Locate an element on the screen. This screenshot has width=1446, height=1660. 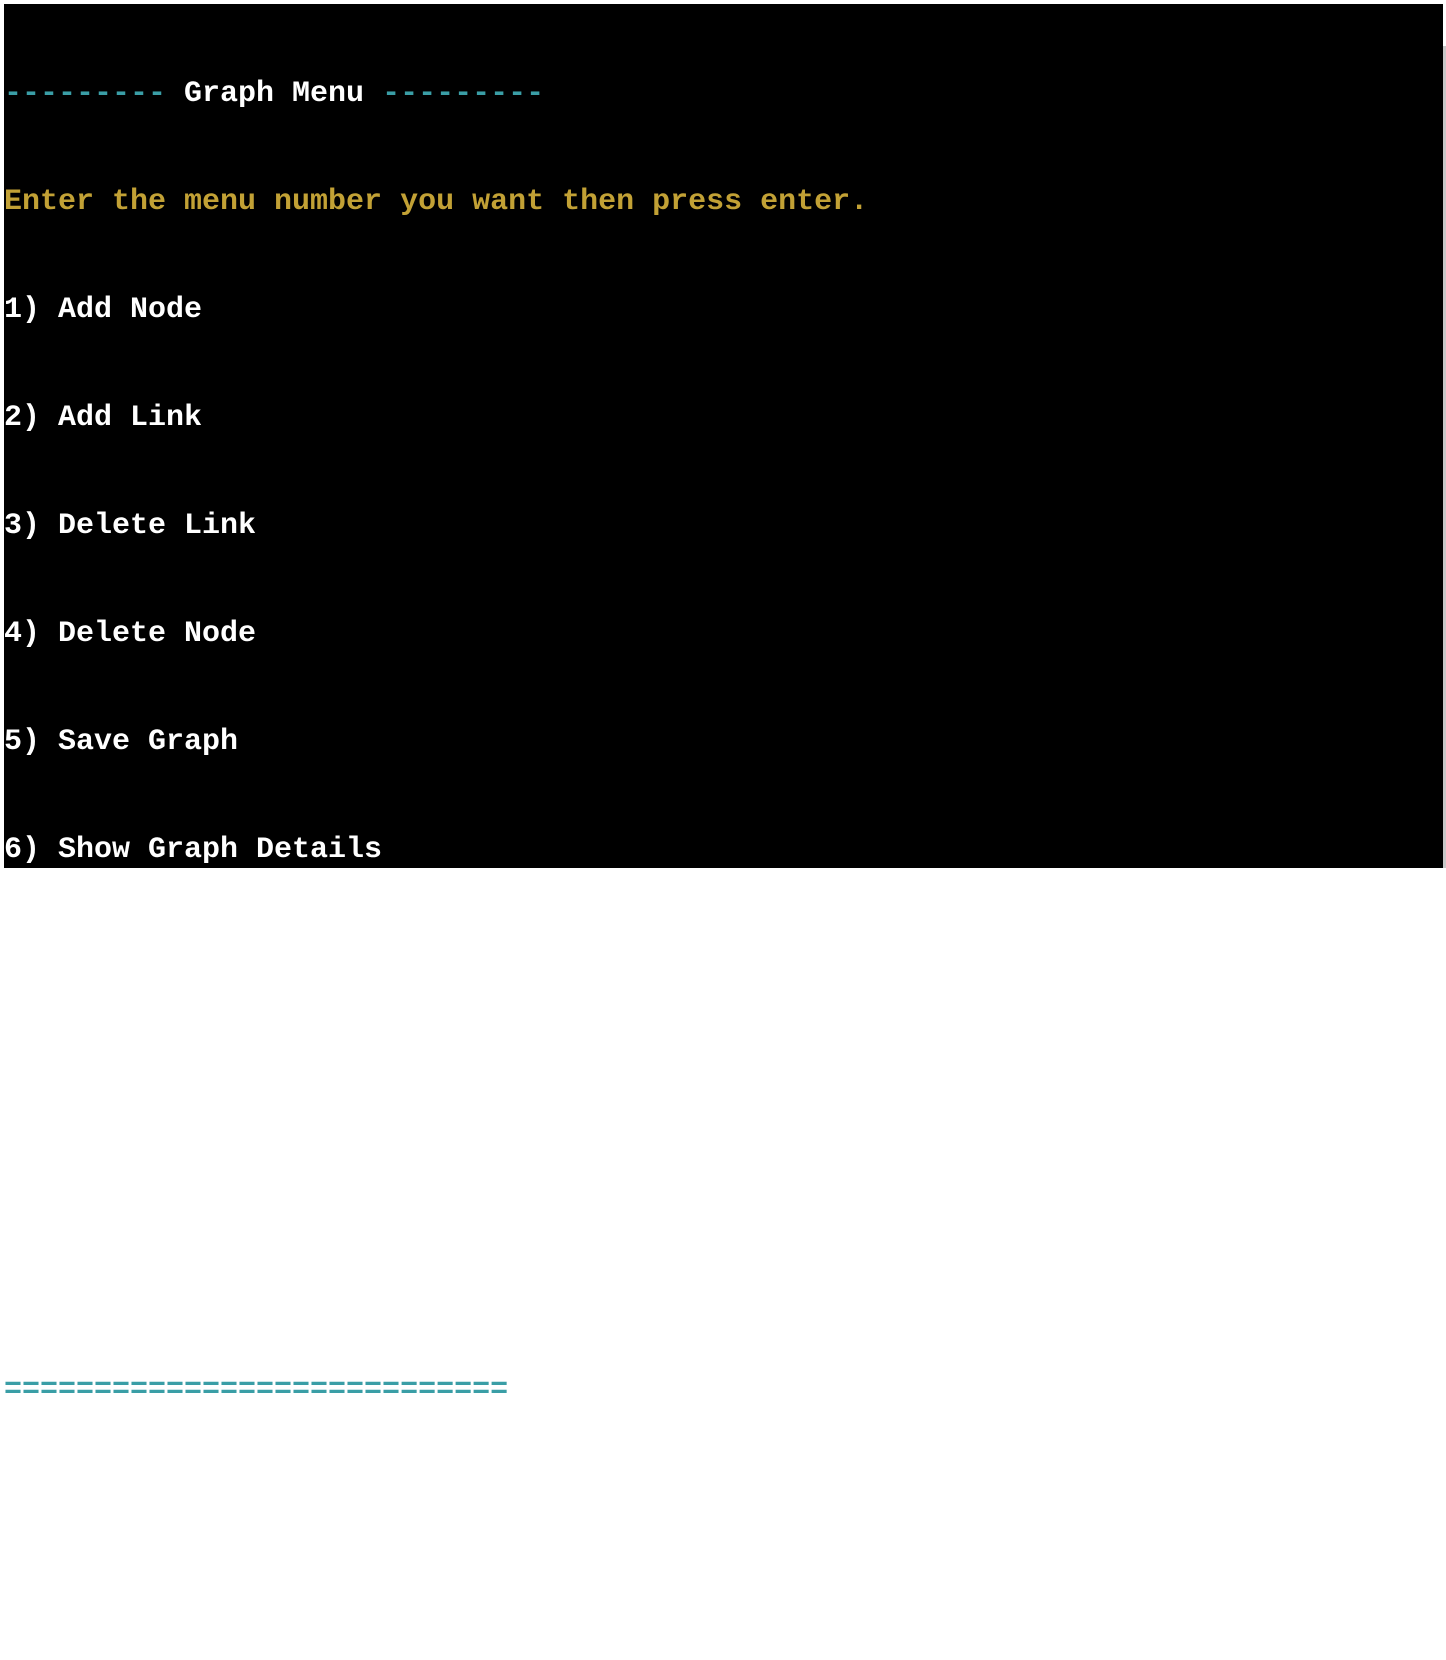
menu-item-delete-link: 3) Delete Link is located at coordinates (130, 526).